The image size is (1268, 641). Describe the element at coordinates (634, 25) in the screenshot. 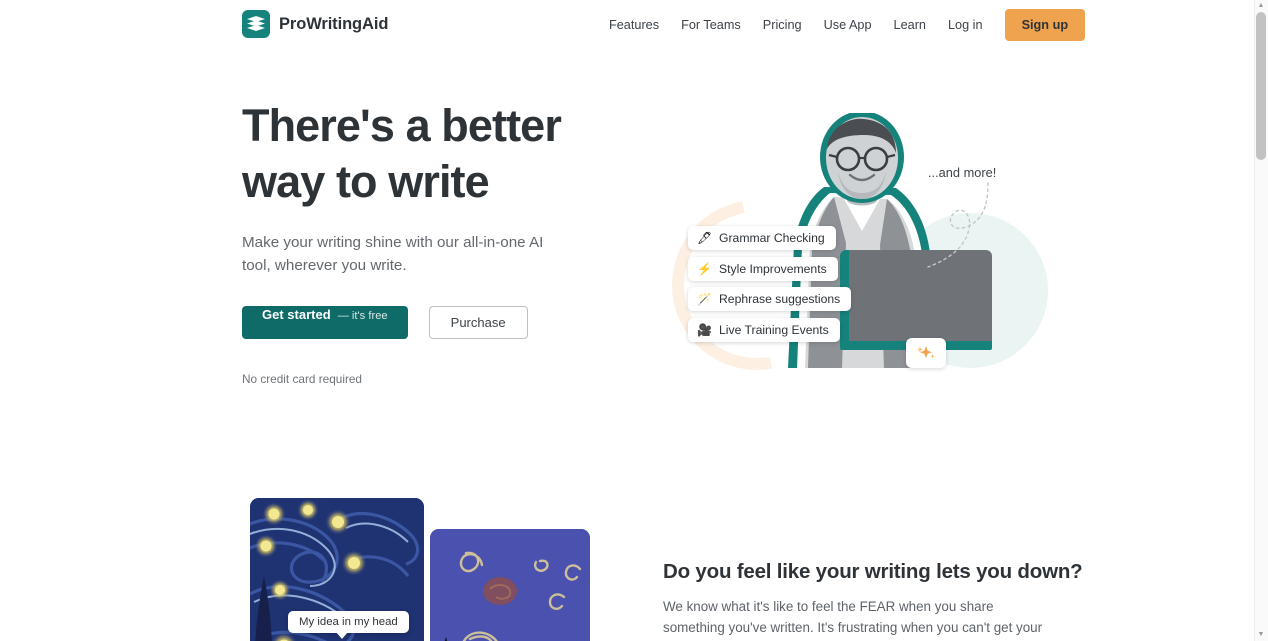

I see `nav-item-features: Features` at that location.